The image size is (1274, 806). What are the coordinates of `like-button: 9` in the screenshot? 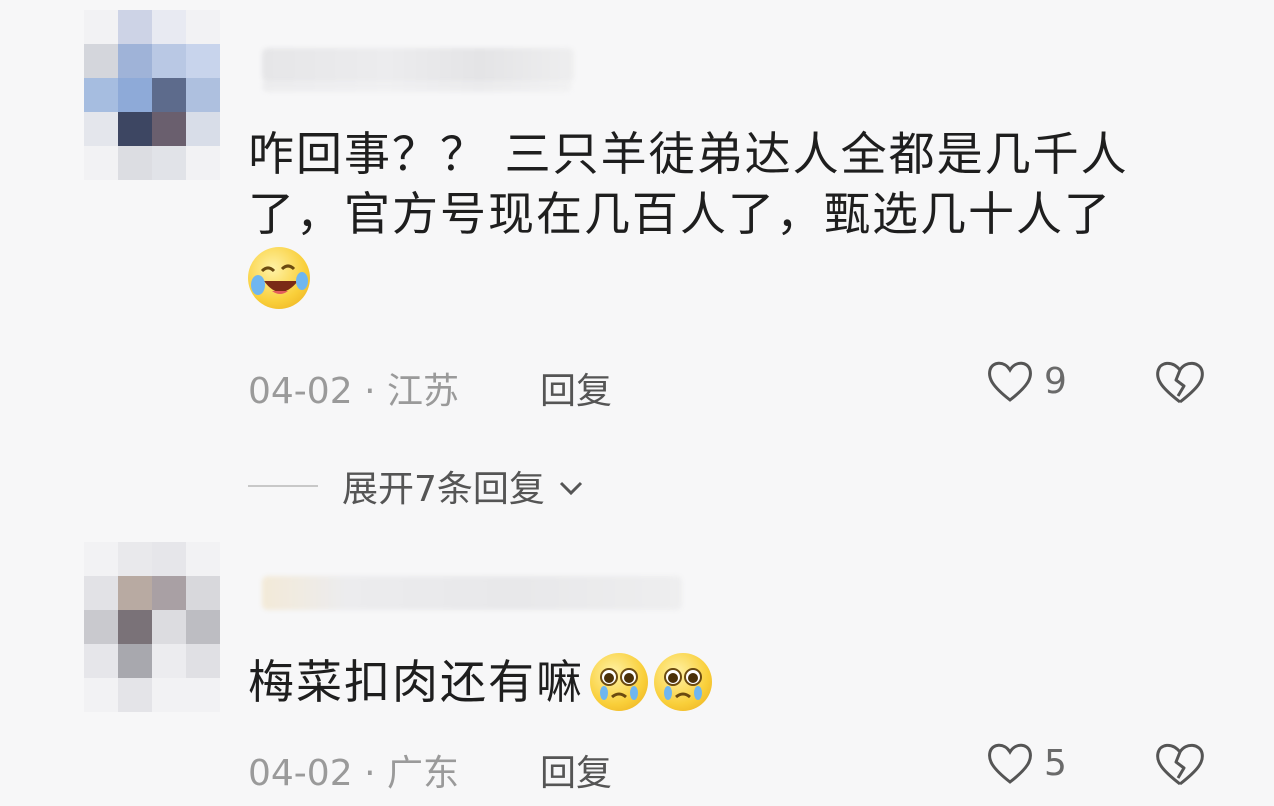 It's located at (1026, 381).